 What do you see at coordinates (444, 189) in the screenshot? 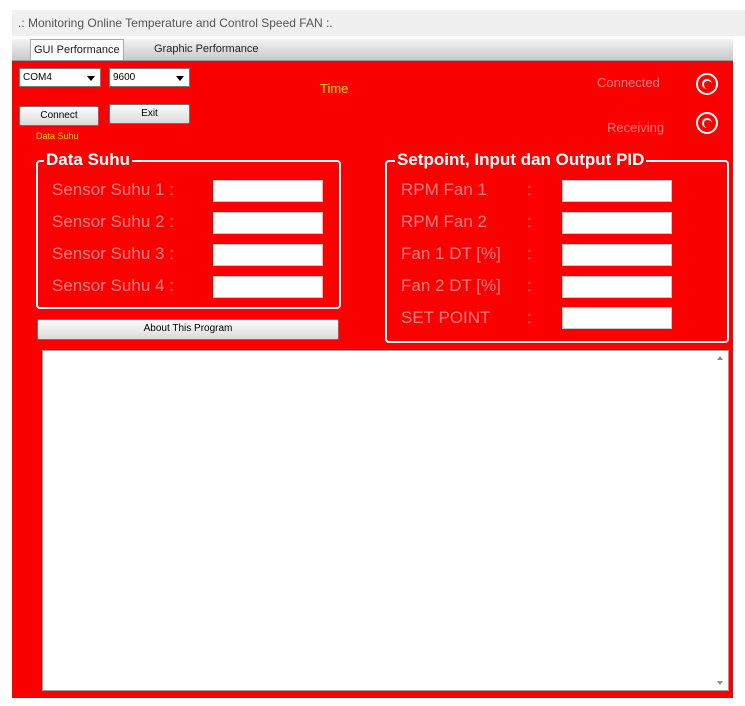
I see `rpm-fan-1-label: RPM Fan 1` at bounding box center [444, 189].